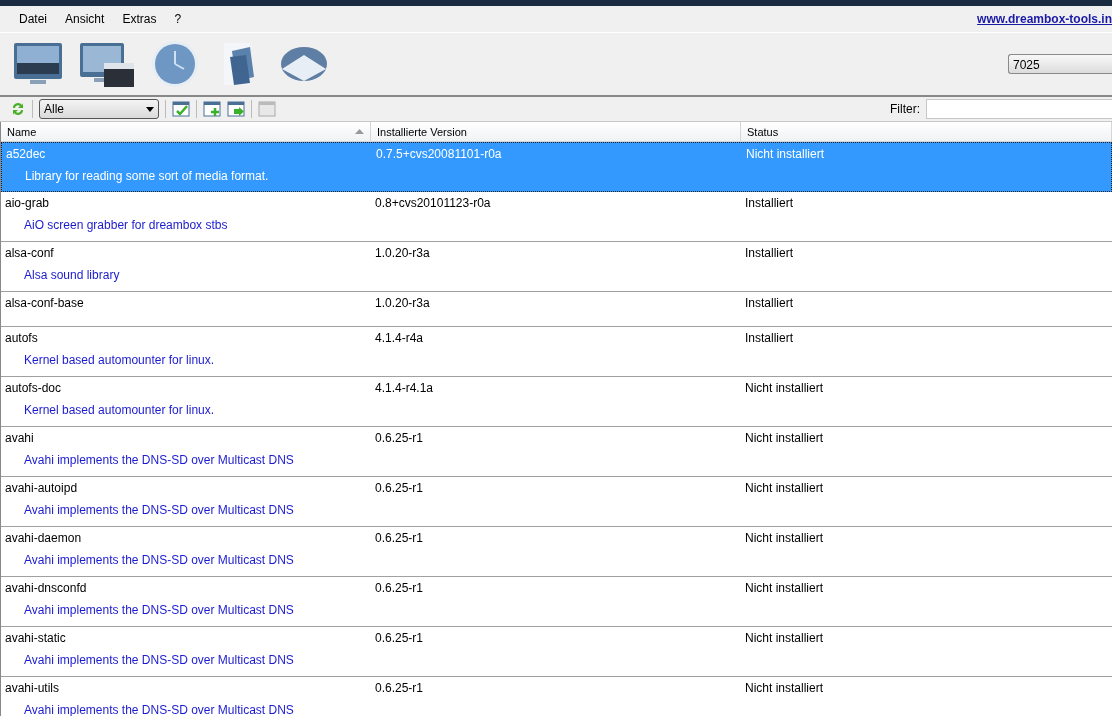 The height and width of the screenshot is (716, 1112). I want to click on package-row: alsa-conf 1.0.20-r3a Installiert Alsa sound library, so click(556, 267).